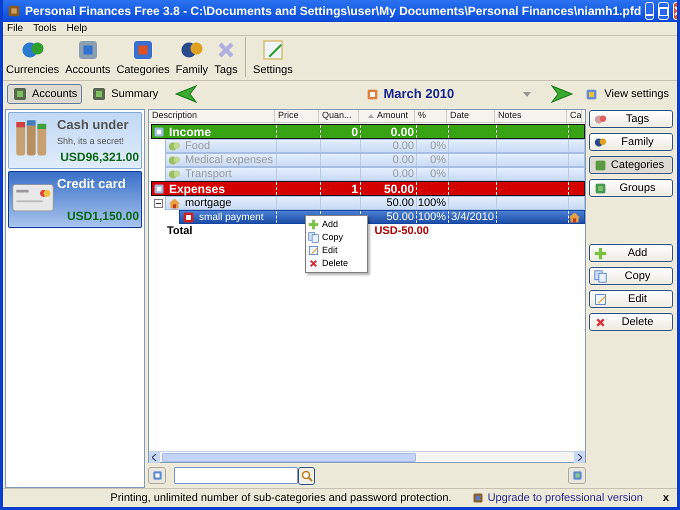 This screenshot has height=510, width=680. What do you see at coordinates (102, 216) in the screenshot?
I see `account-balance: USD1,150.00` at bounding box center [102, 216].